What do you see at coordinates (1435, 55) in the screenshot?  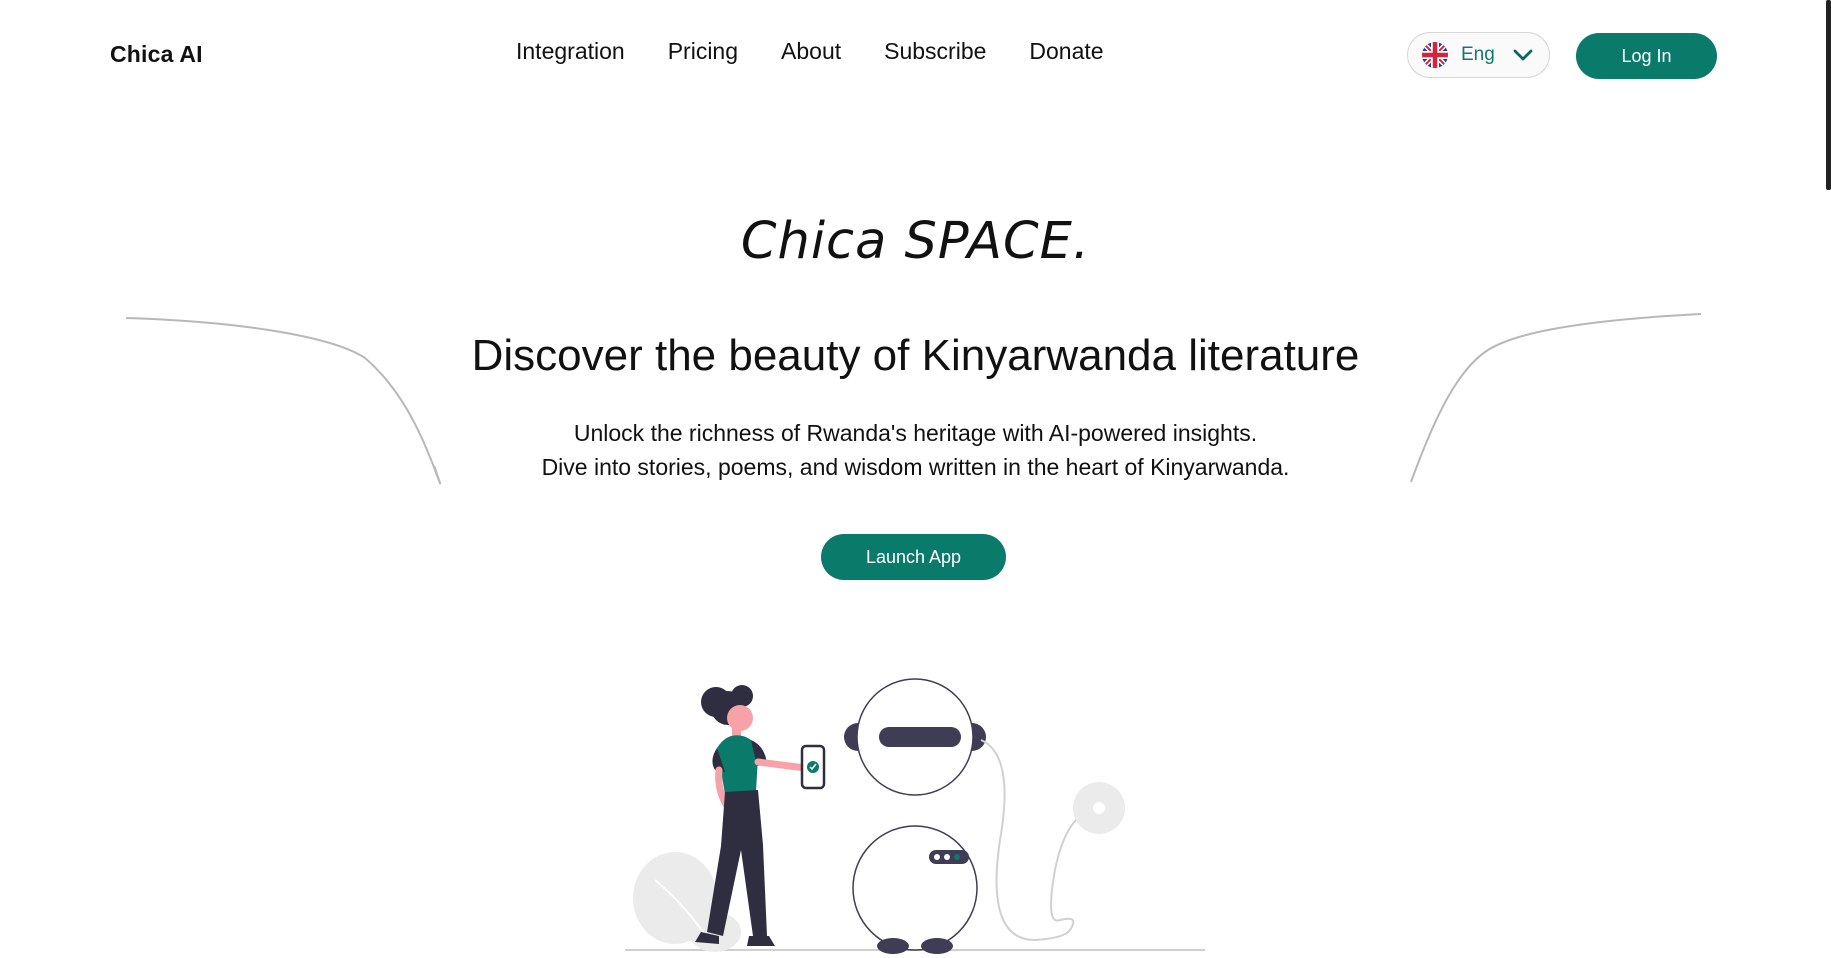 I see `uk-flag-icon` at bounding box center [1435, 55].